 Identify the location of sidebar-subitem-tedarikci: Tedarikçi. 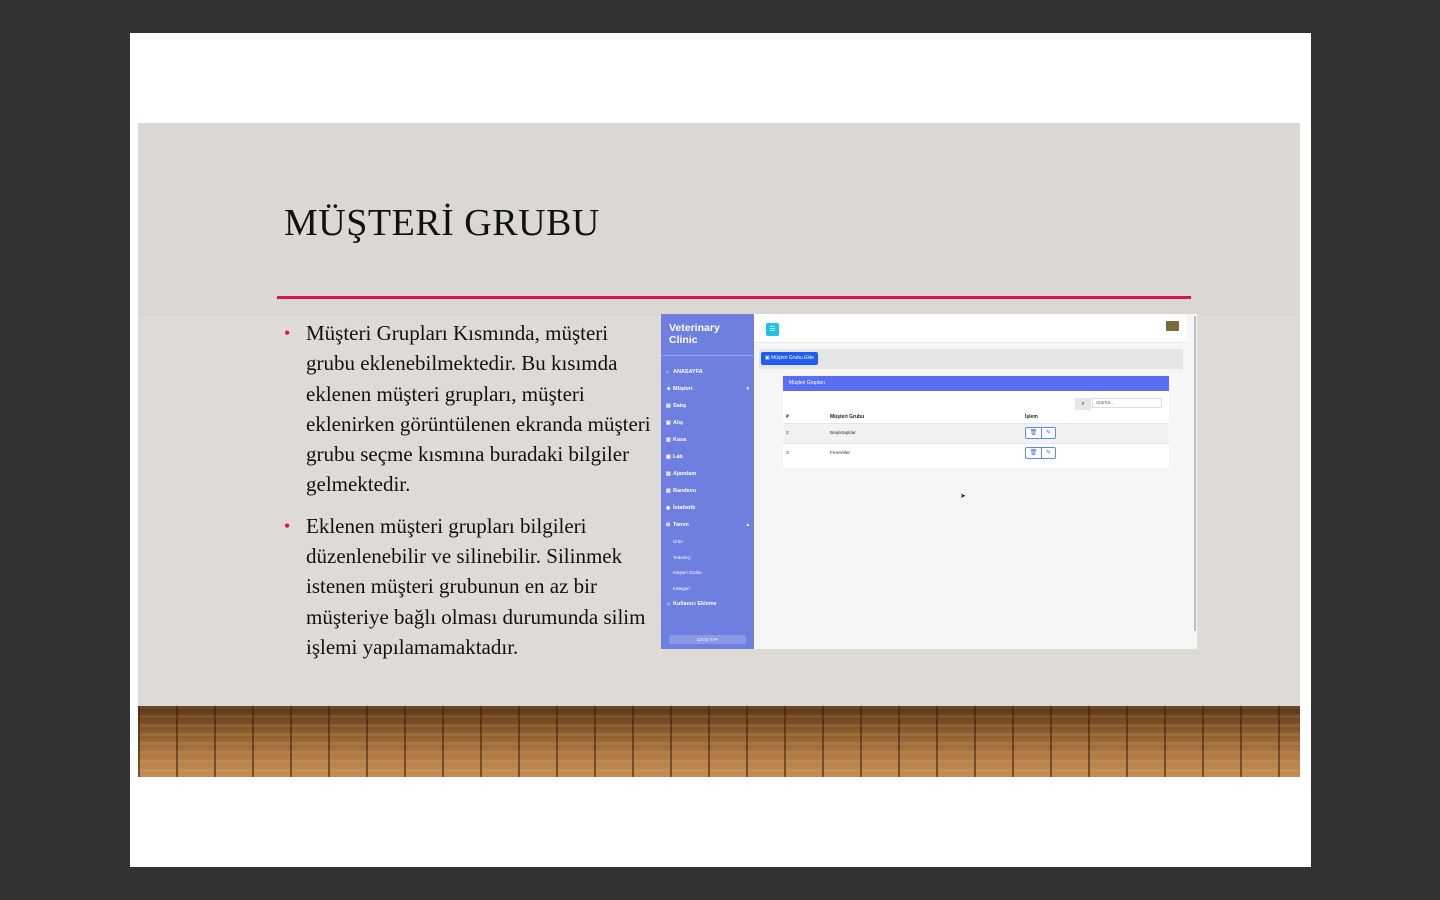
(707, 558).